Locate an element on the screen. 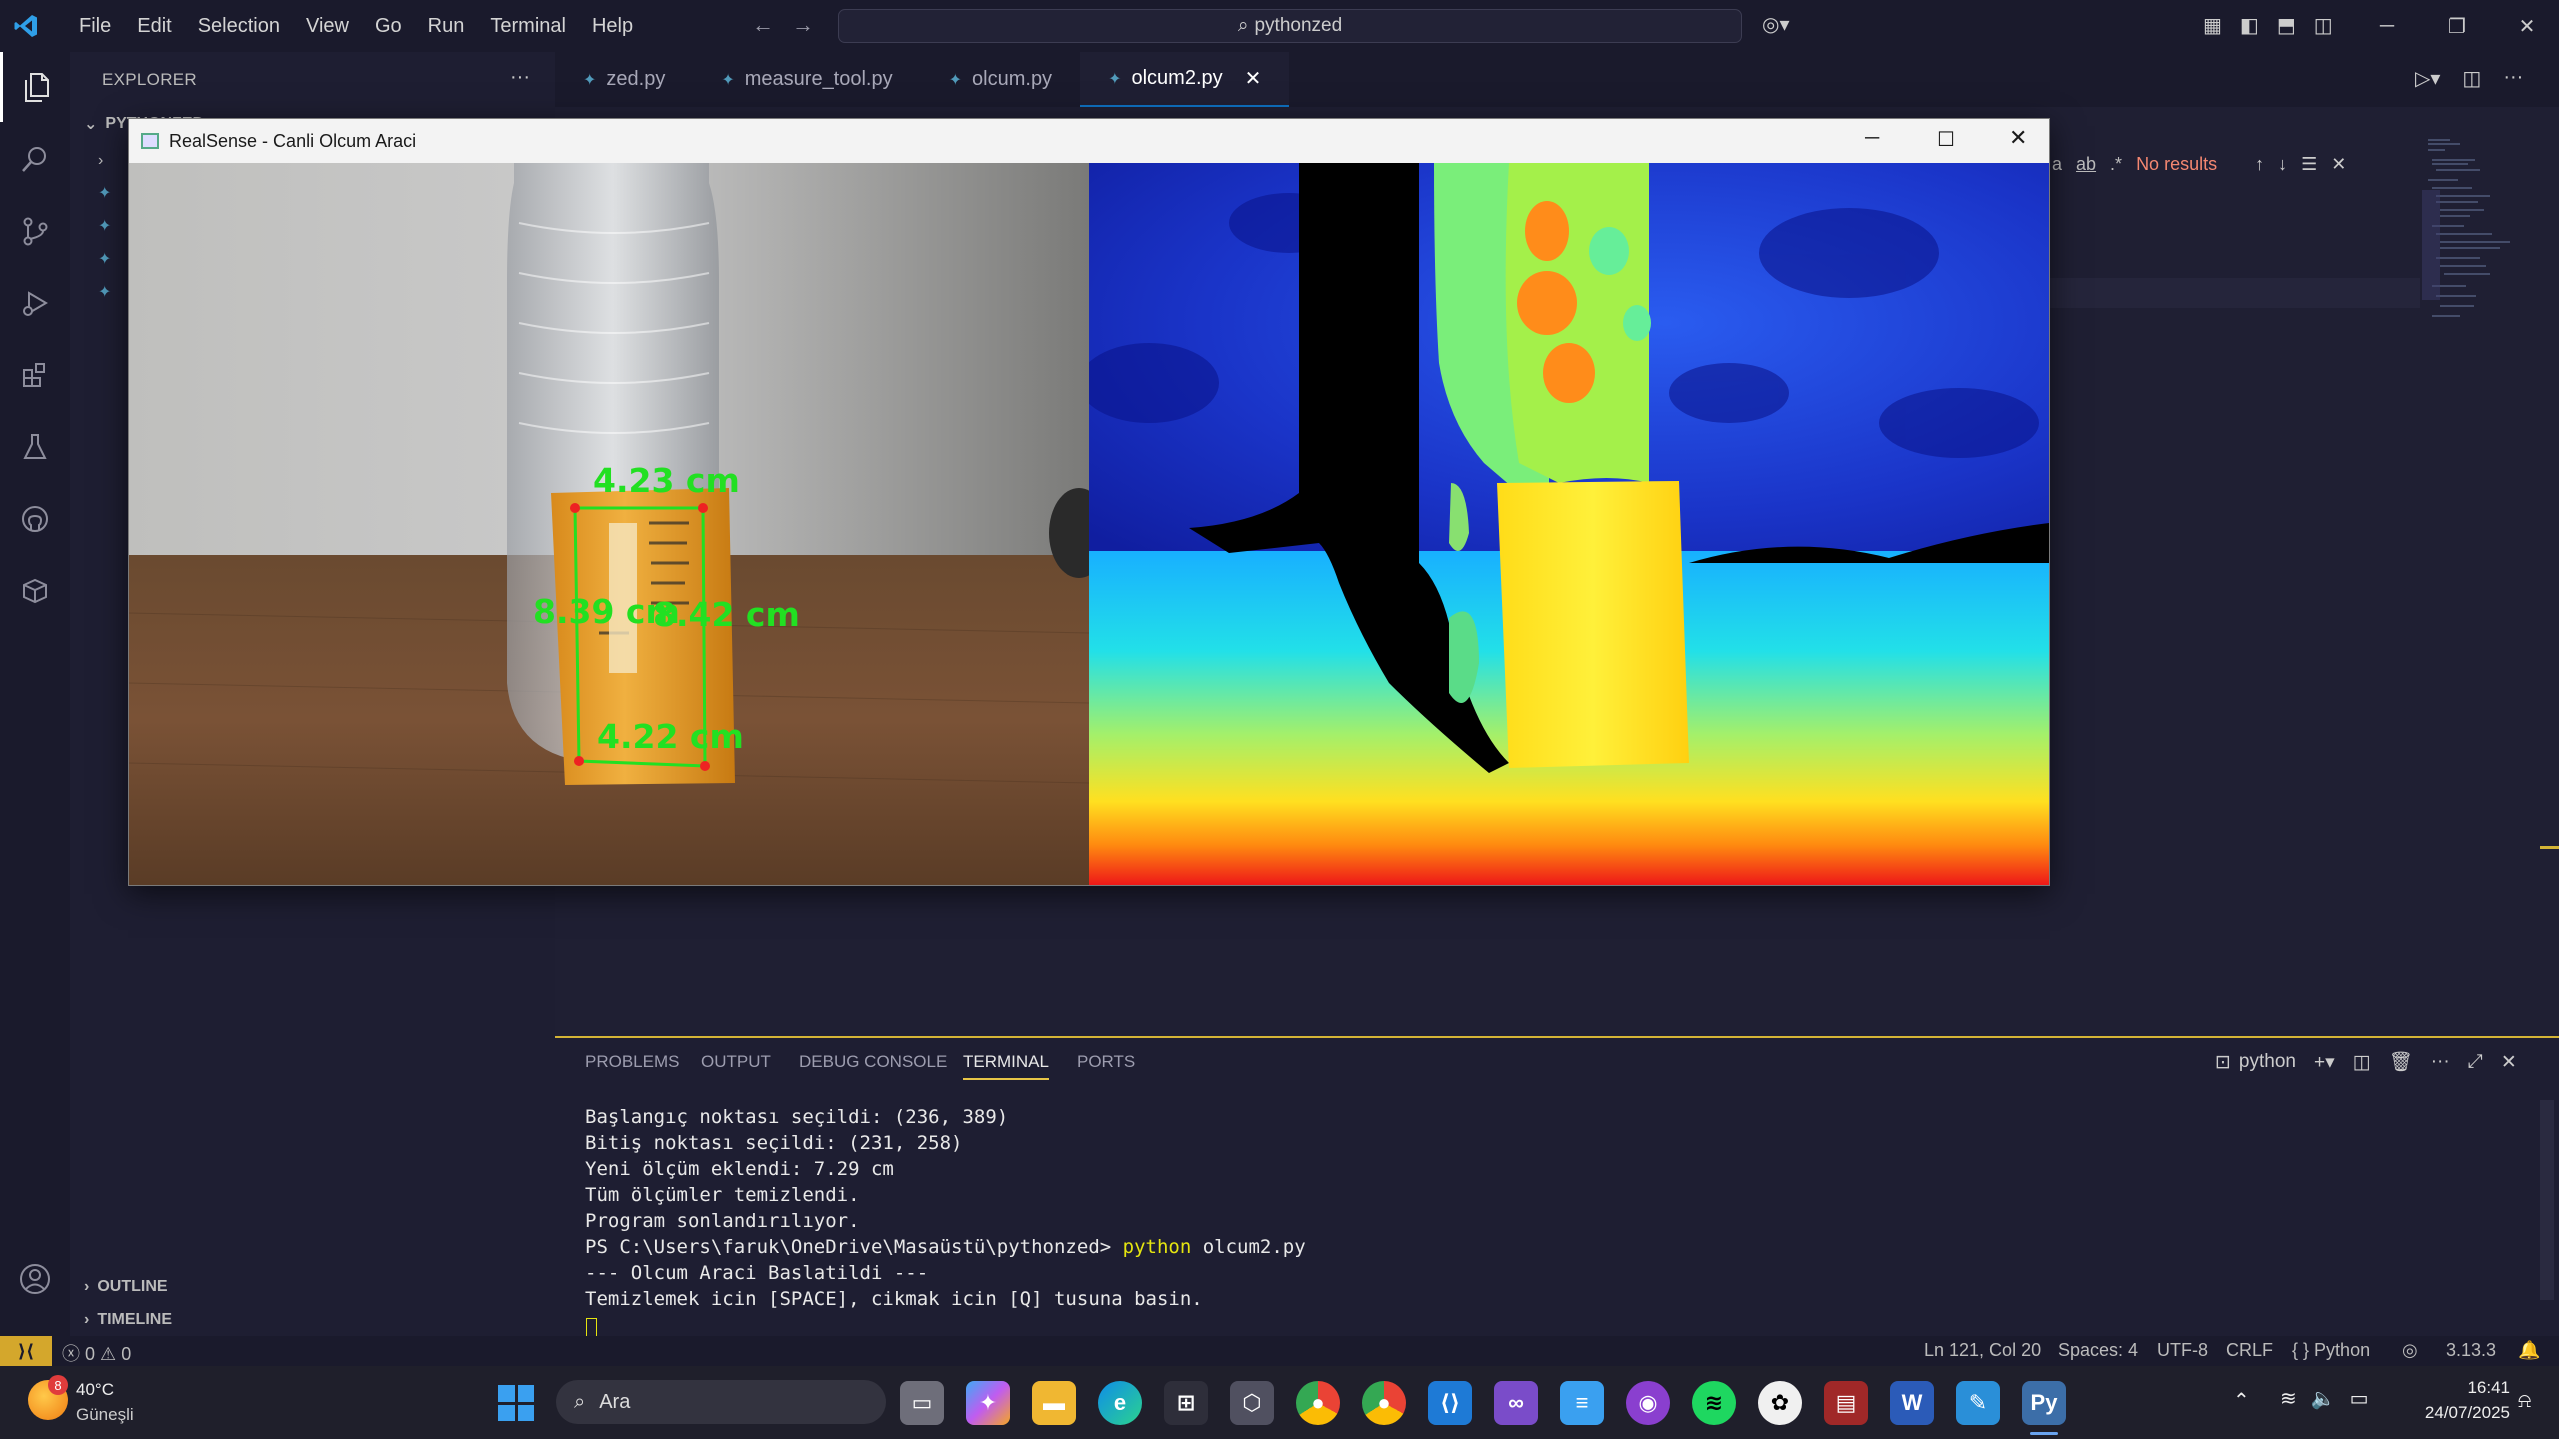 Image resolution: width=2559 pixels, height=1439 pixels. extensions-icon is located at coordinates (35, 375).